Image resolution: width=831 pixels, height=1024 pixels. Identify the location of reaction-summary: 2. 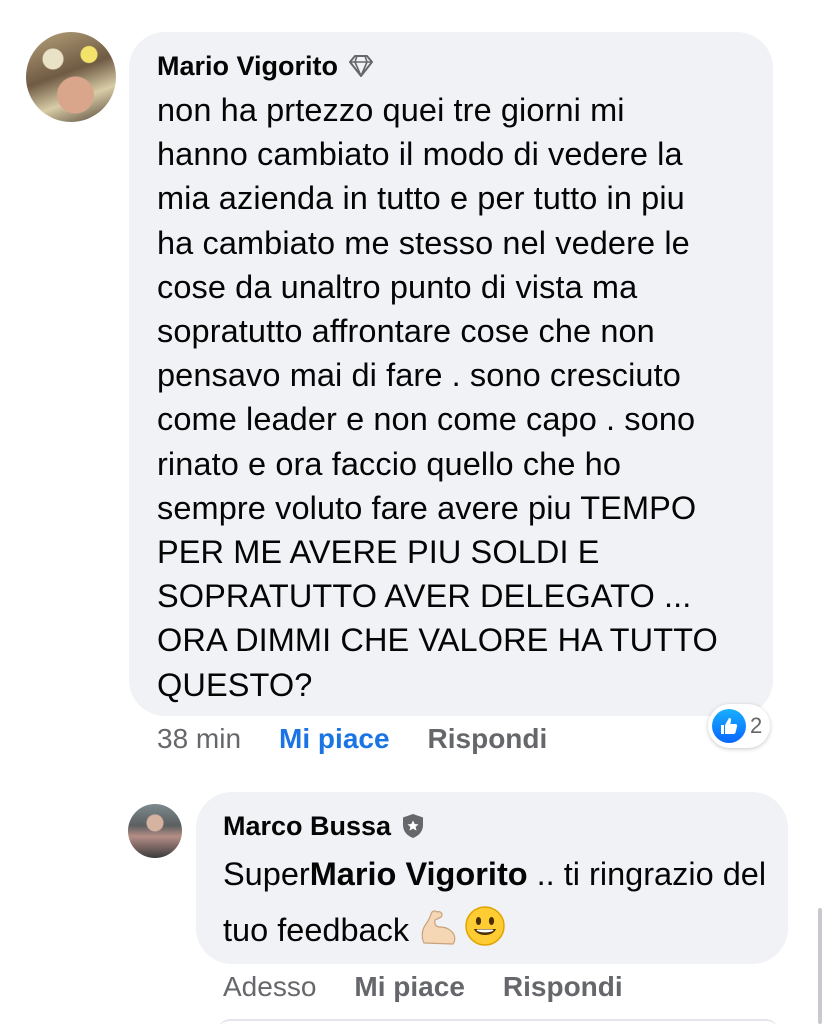
(739, 726).